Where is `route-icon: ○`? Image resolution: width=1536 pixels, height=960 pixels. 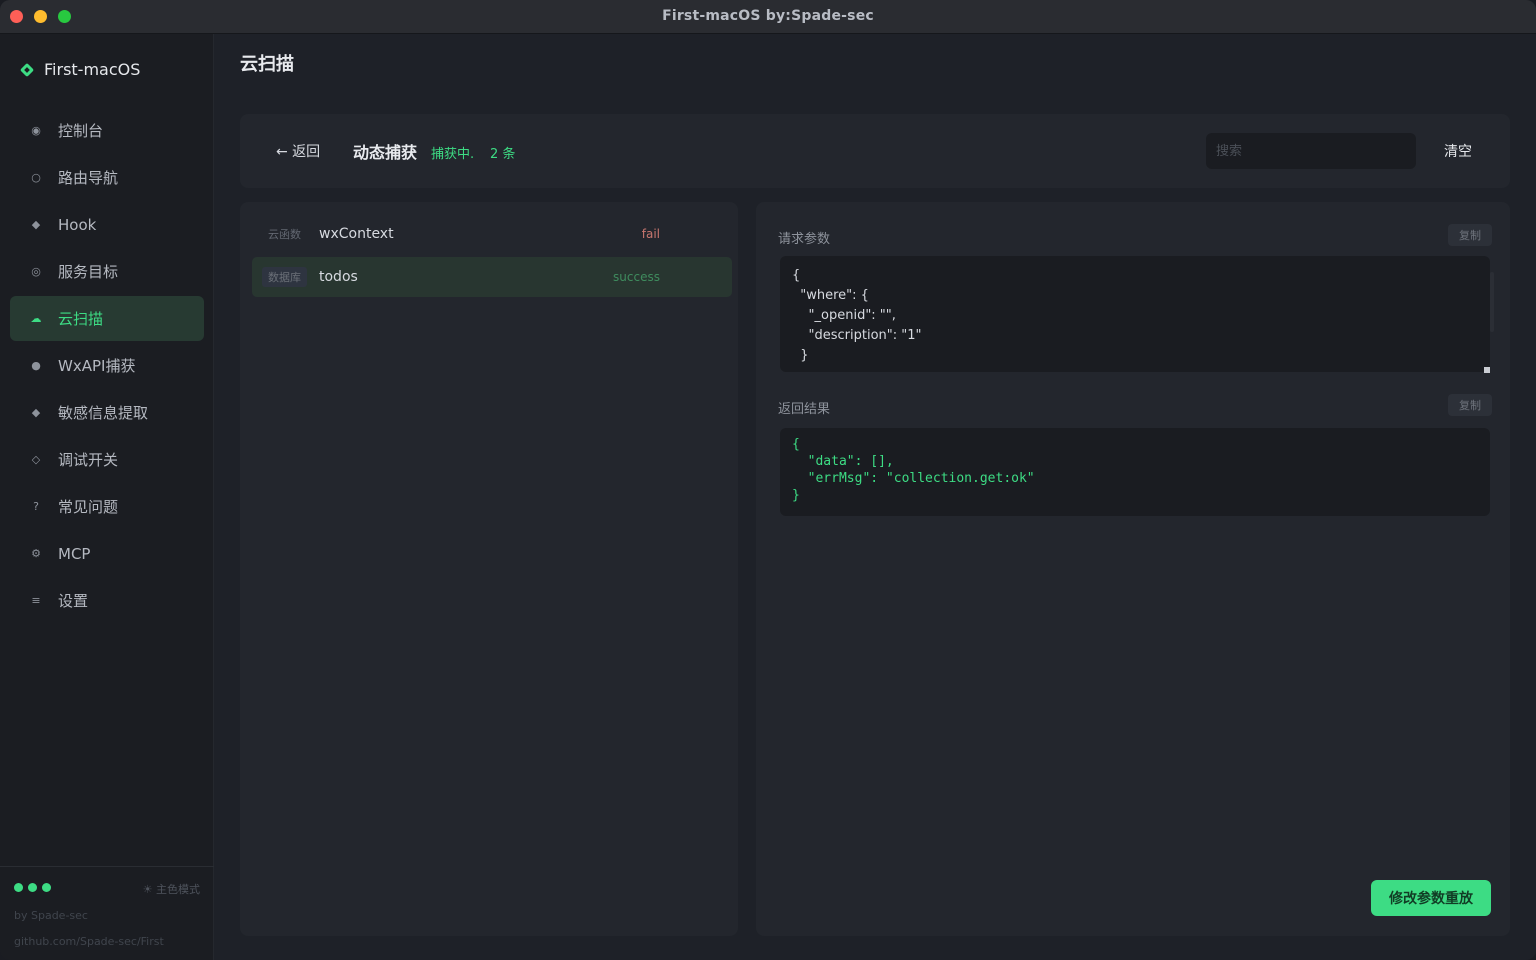 route-icon: ○ is located at coordinates (36, 177).